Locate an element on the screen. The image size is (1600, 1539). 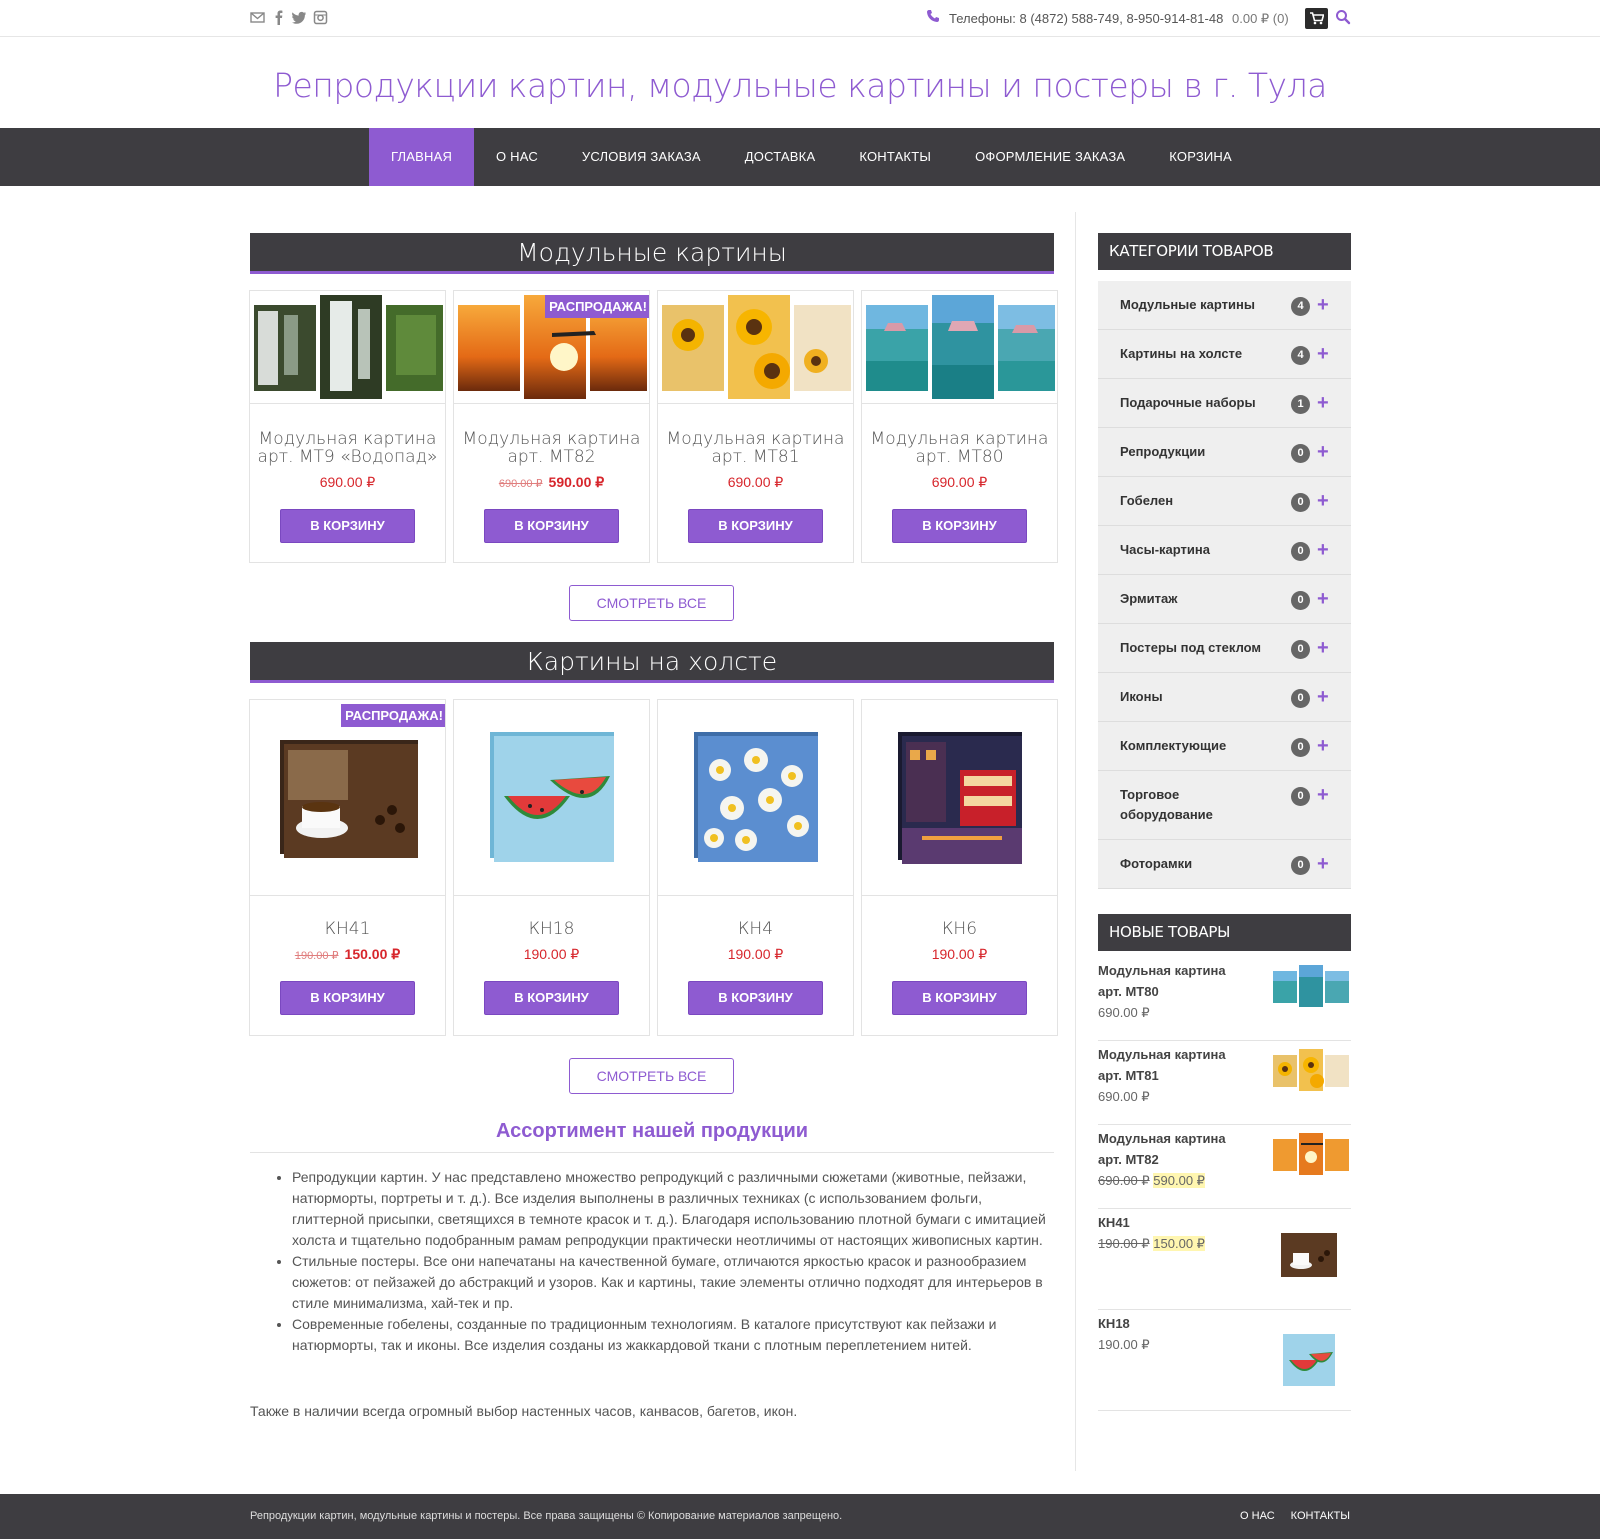
instagram-icon is located at coordinates (320, 17).